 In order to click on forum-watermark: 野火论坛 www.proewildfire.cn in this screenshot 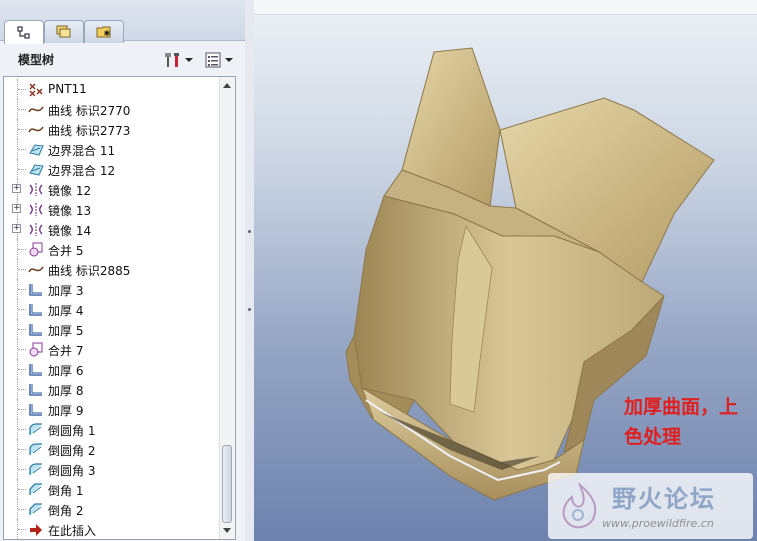, I will do `click(650, 506)`.